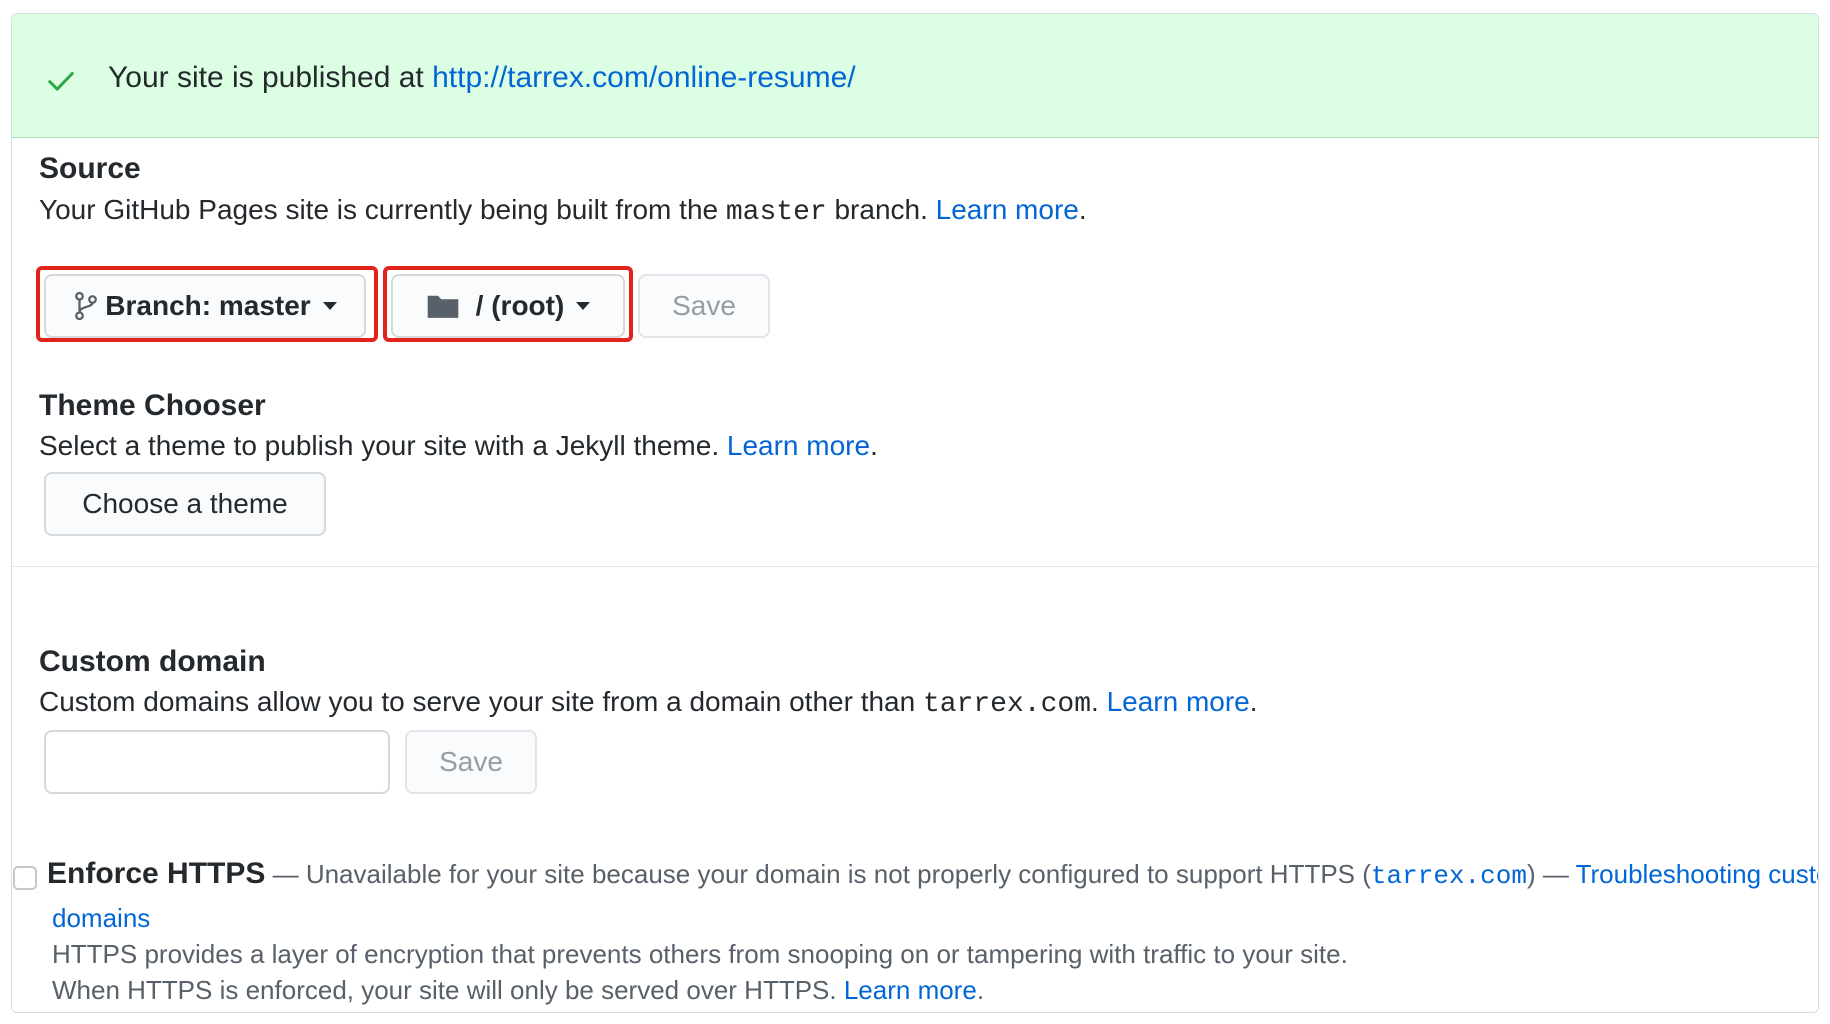 The width and height of the screenshot is (1830, 1024). What do you see at coordinates (90, 168) in the screenshot?
I see `source-heading: Source` at bounding box center [90, 168].